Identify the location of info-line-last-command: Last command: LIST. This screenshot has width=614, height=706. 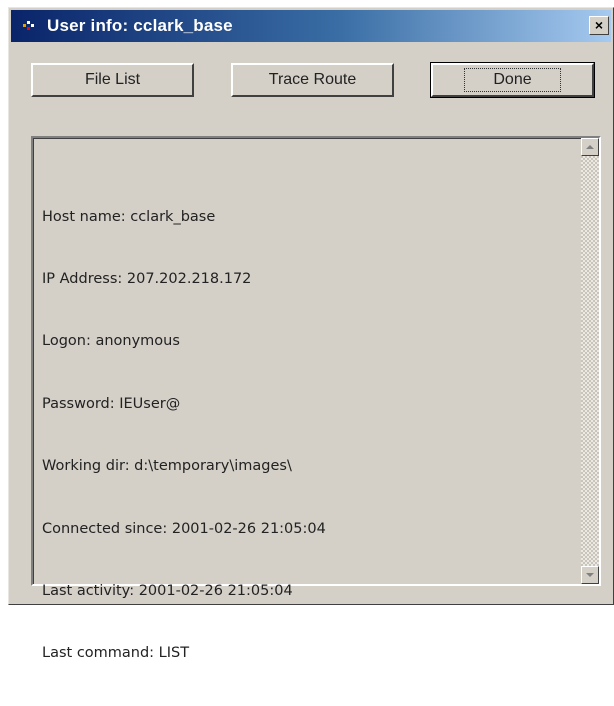
(116, 653).